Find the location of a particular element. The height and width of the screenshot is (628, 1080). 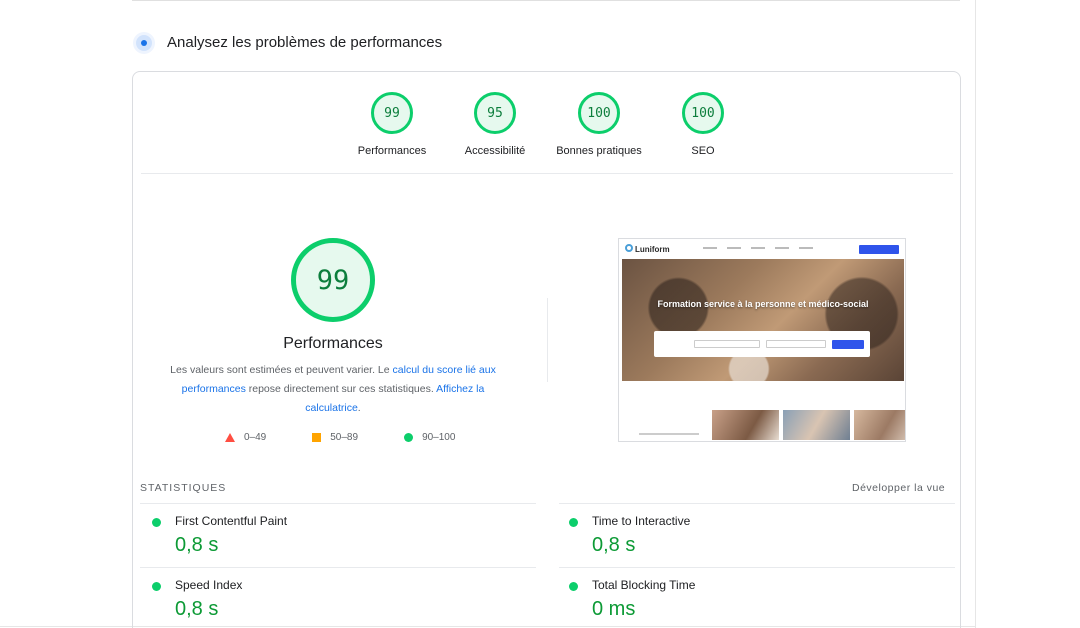

score-legend: 0–49 50–89 90–100 is located at coordinates (363, 437).